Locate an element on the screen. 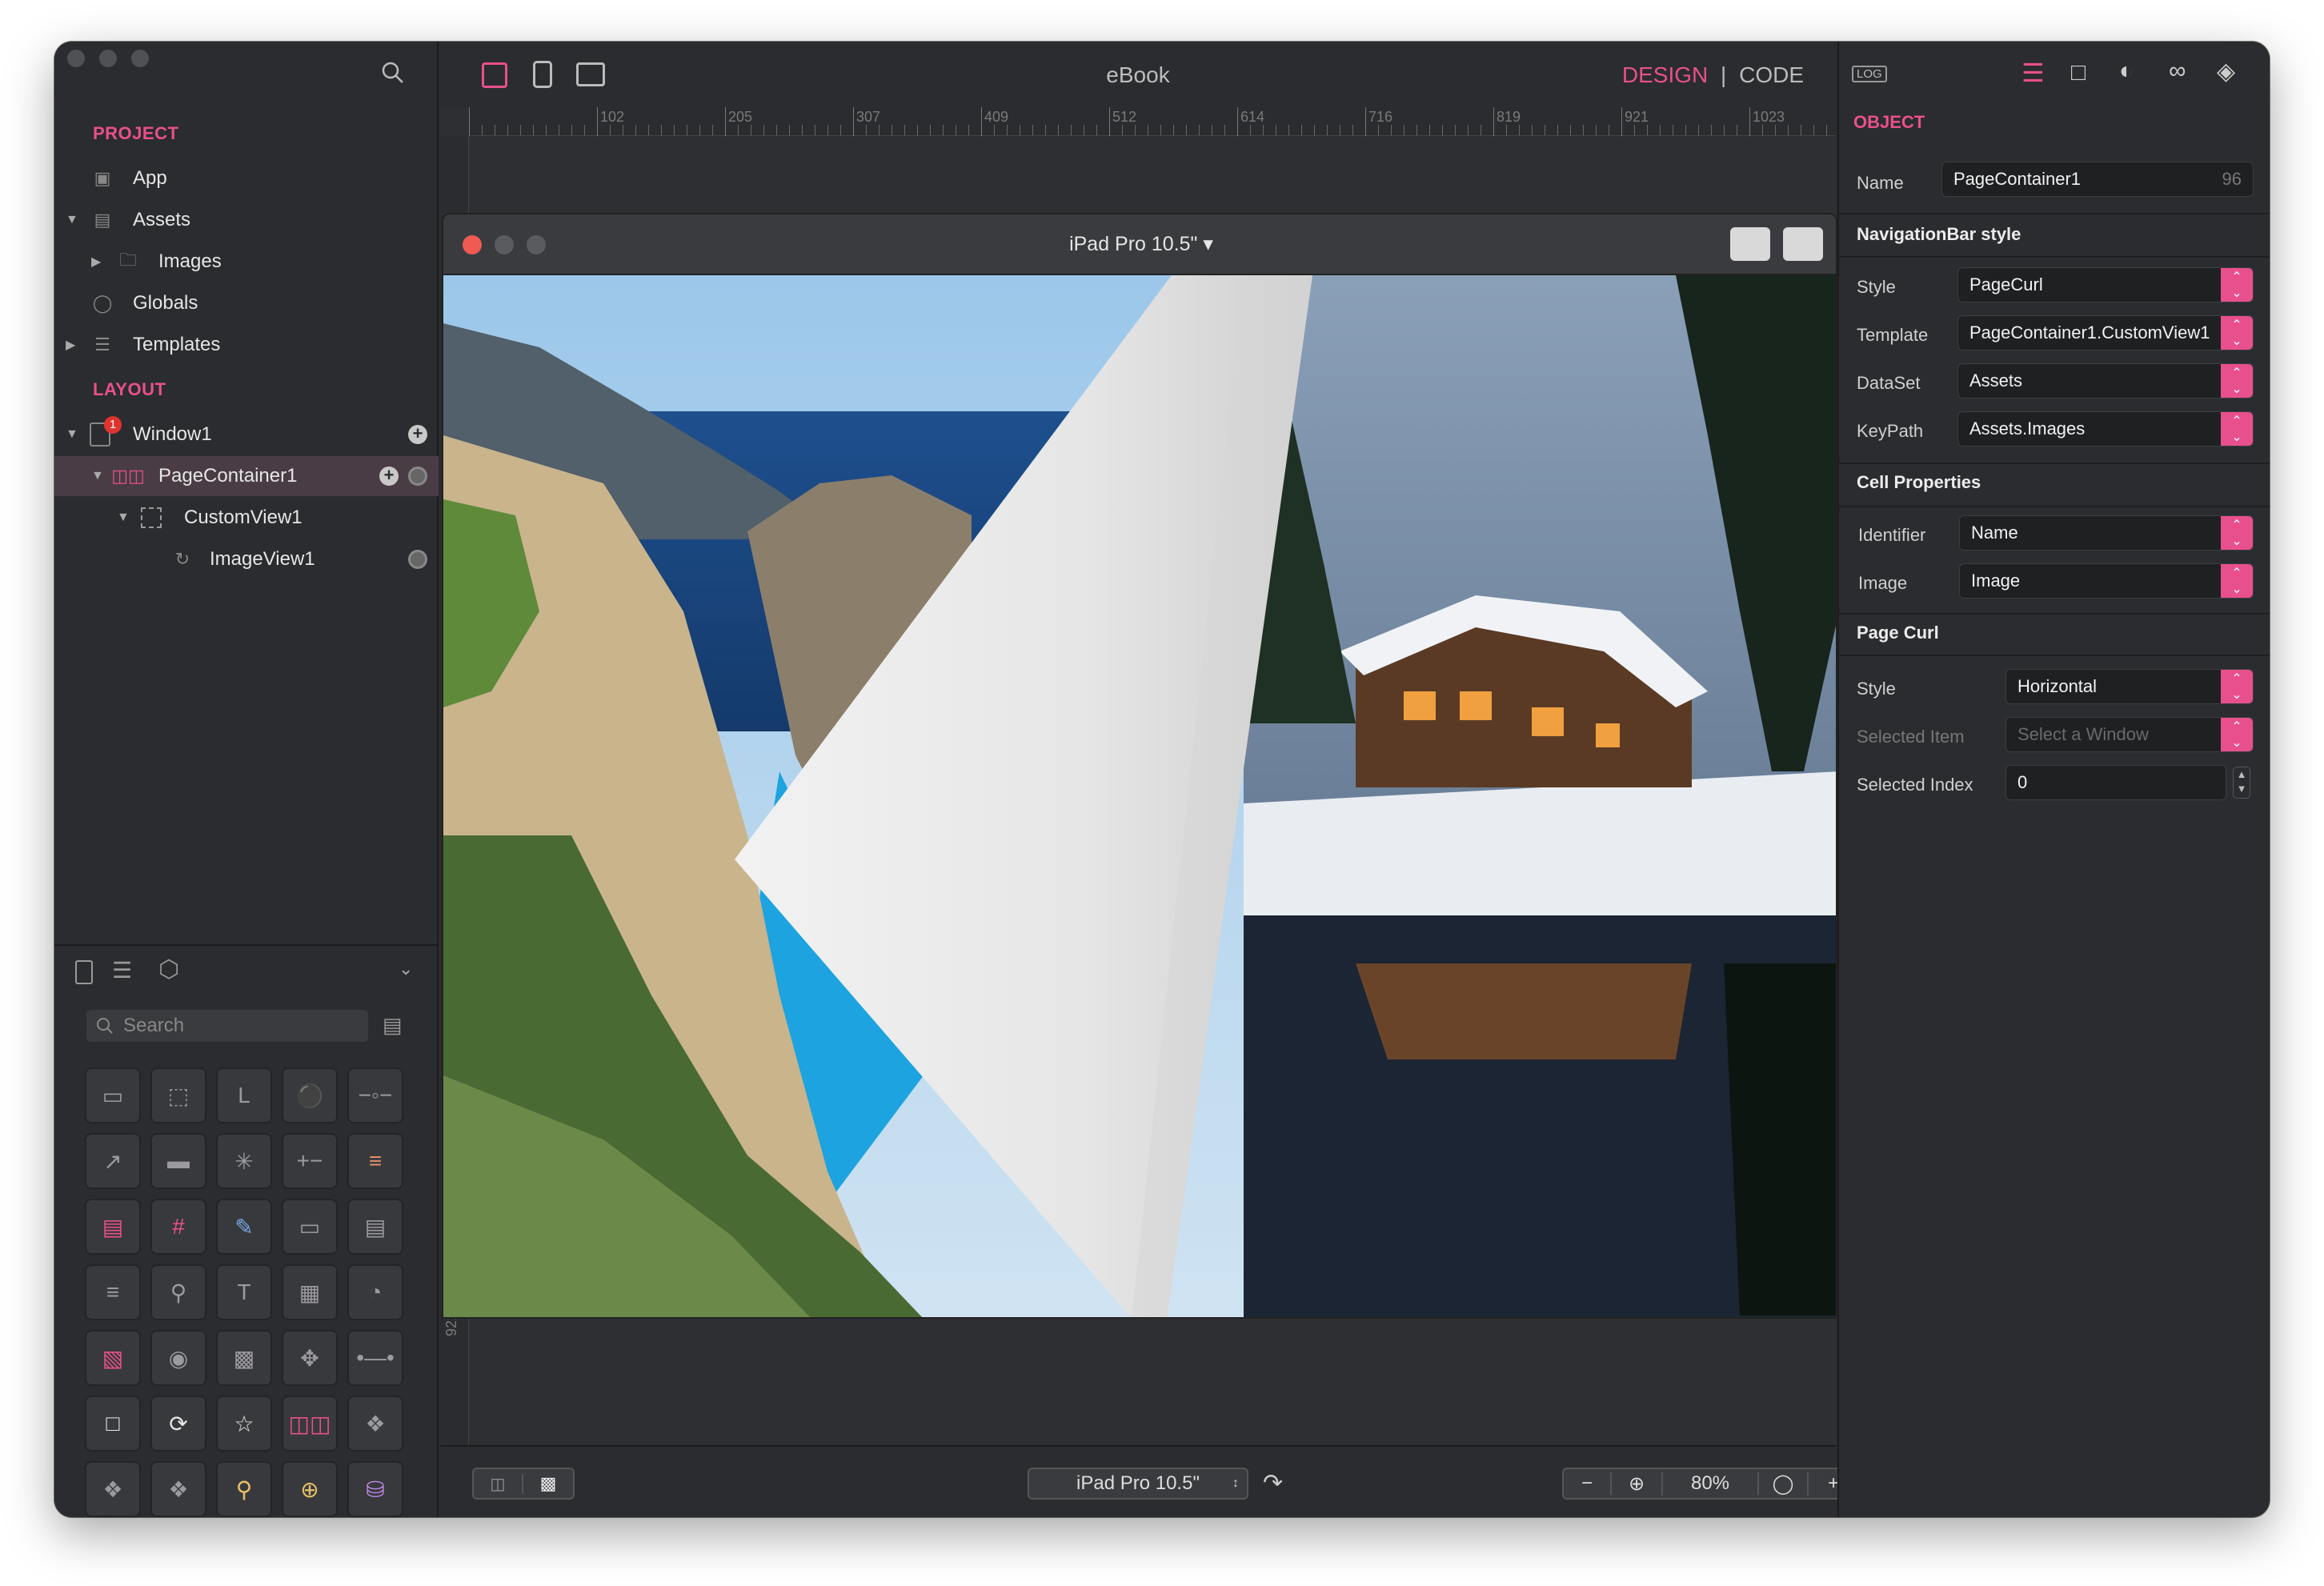 This screenshot has width=2324, height=1586. tree-item-images: ▶ 🗀 Images is located at coordinates (246, 262).